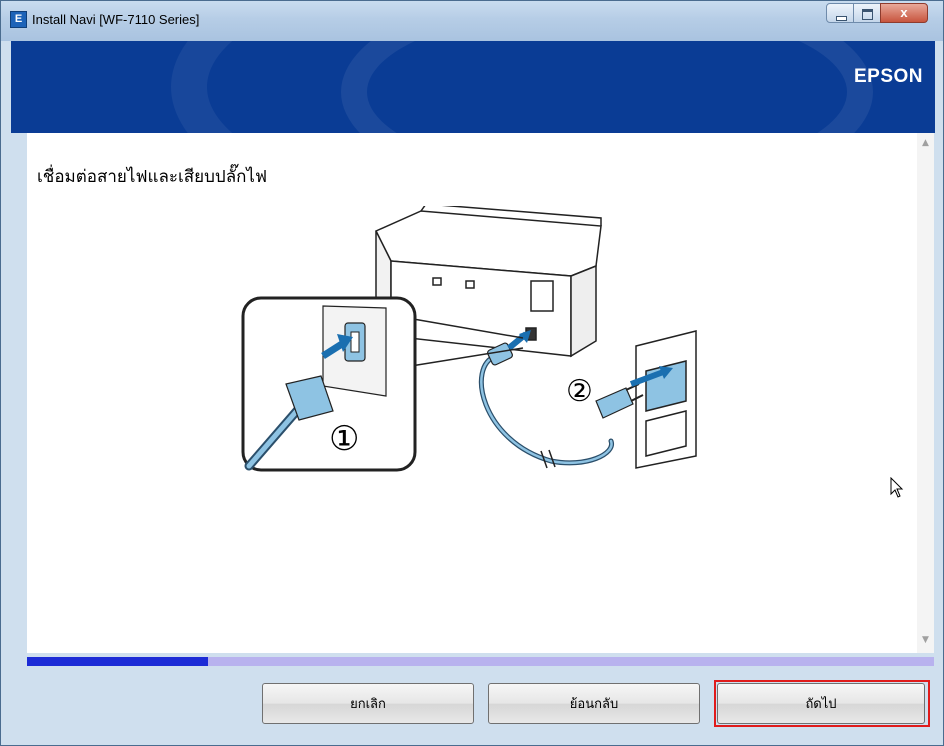 Image resolution: width=944 pixels, height=746 pixels. What do you see at coordinates (118, 661) in the screenshot?
I see `progress-fill` at bounding box center [118, 661].